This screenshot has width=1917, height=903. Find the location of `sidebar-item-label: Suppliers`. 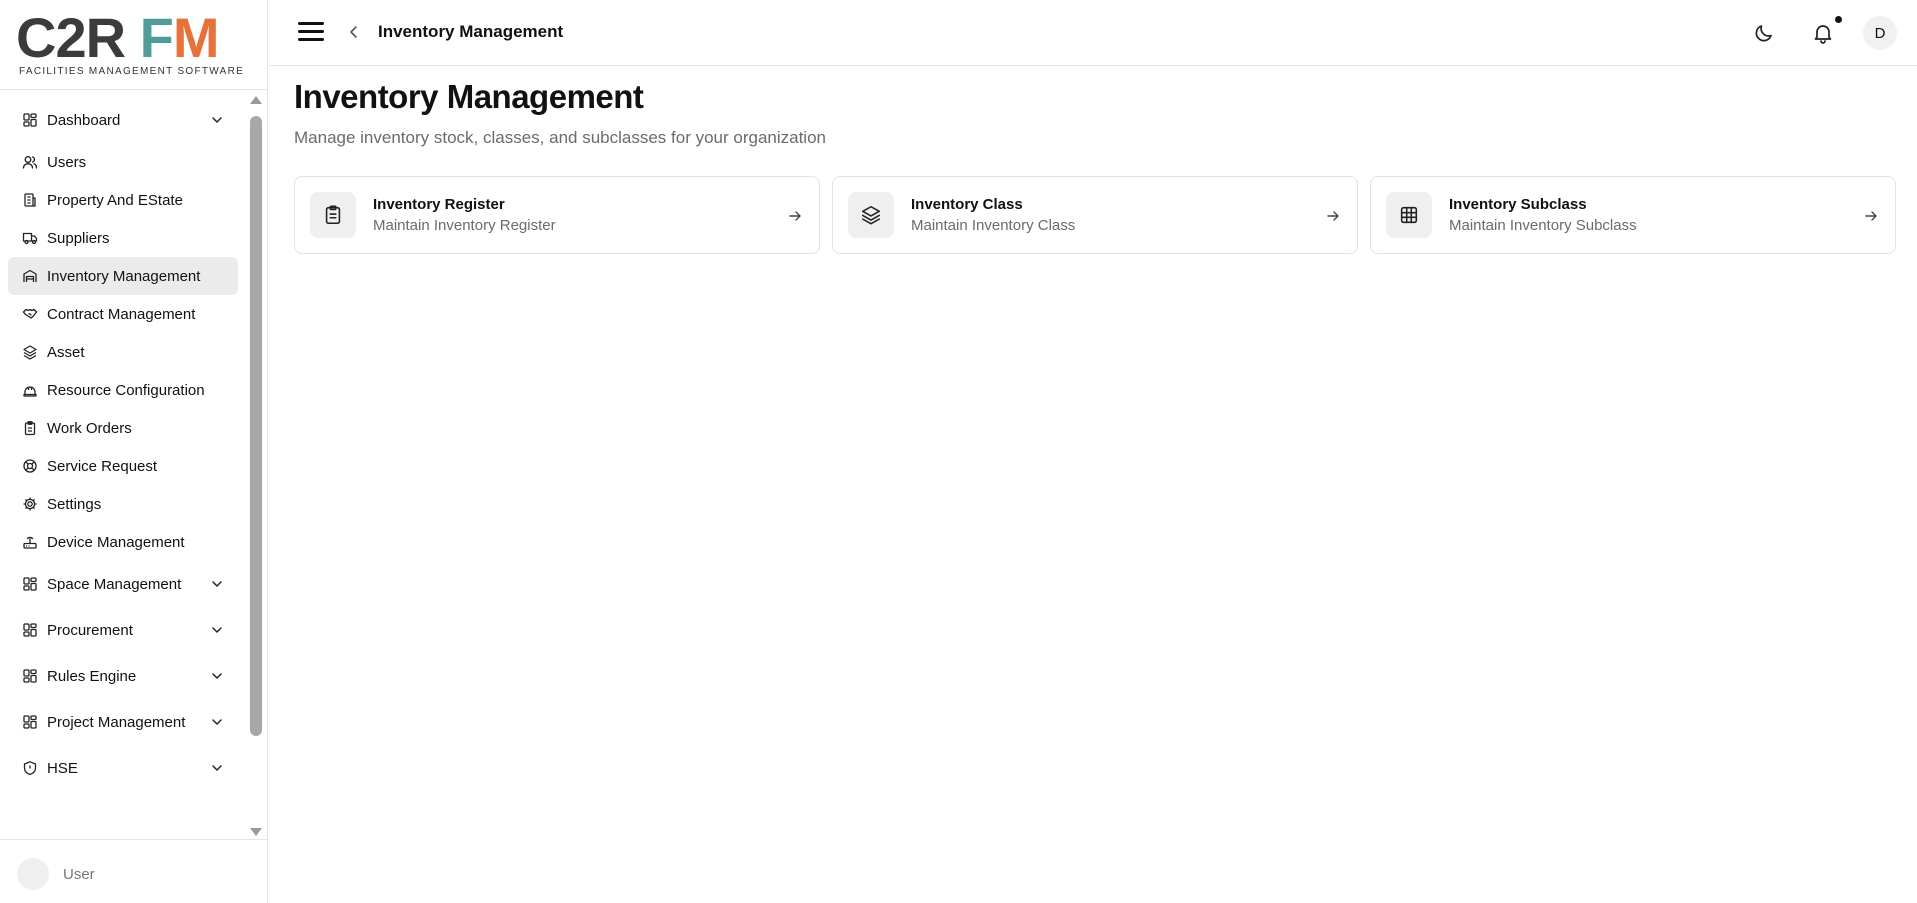

sidebar-item-label: Suppliers is located at coordinates (78, 238).